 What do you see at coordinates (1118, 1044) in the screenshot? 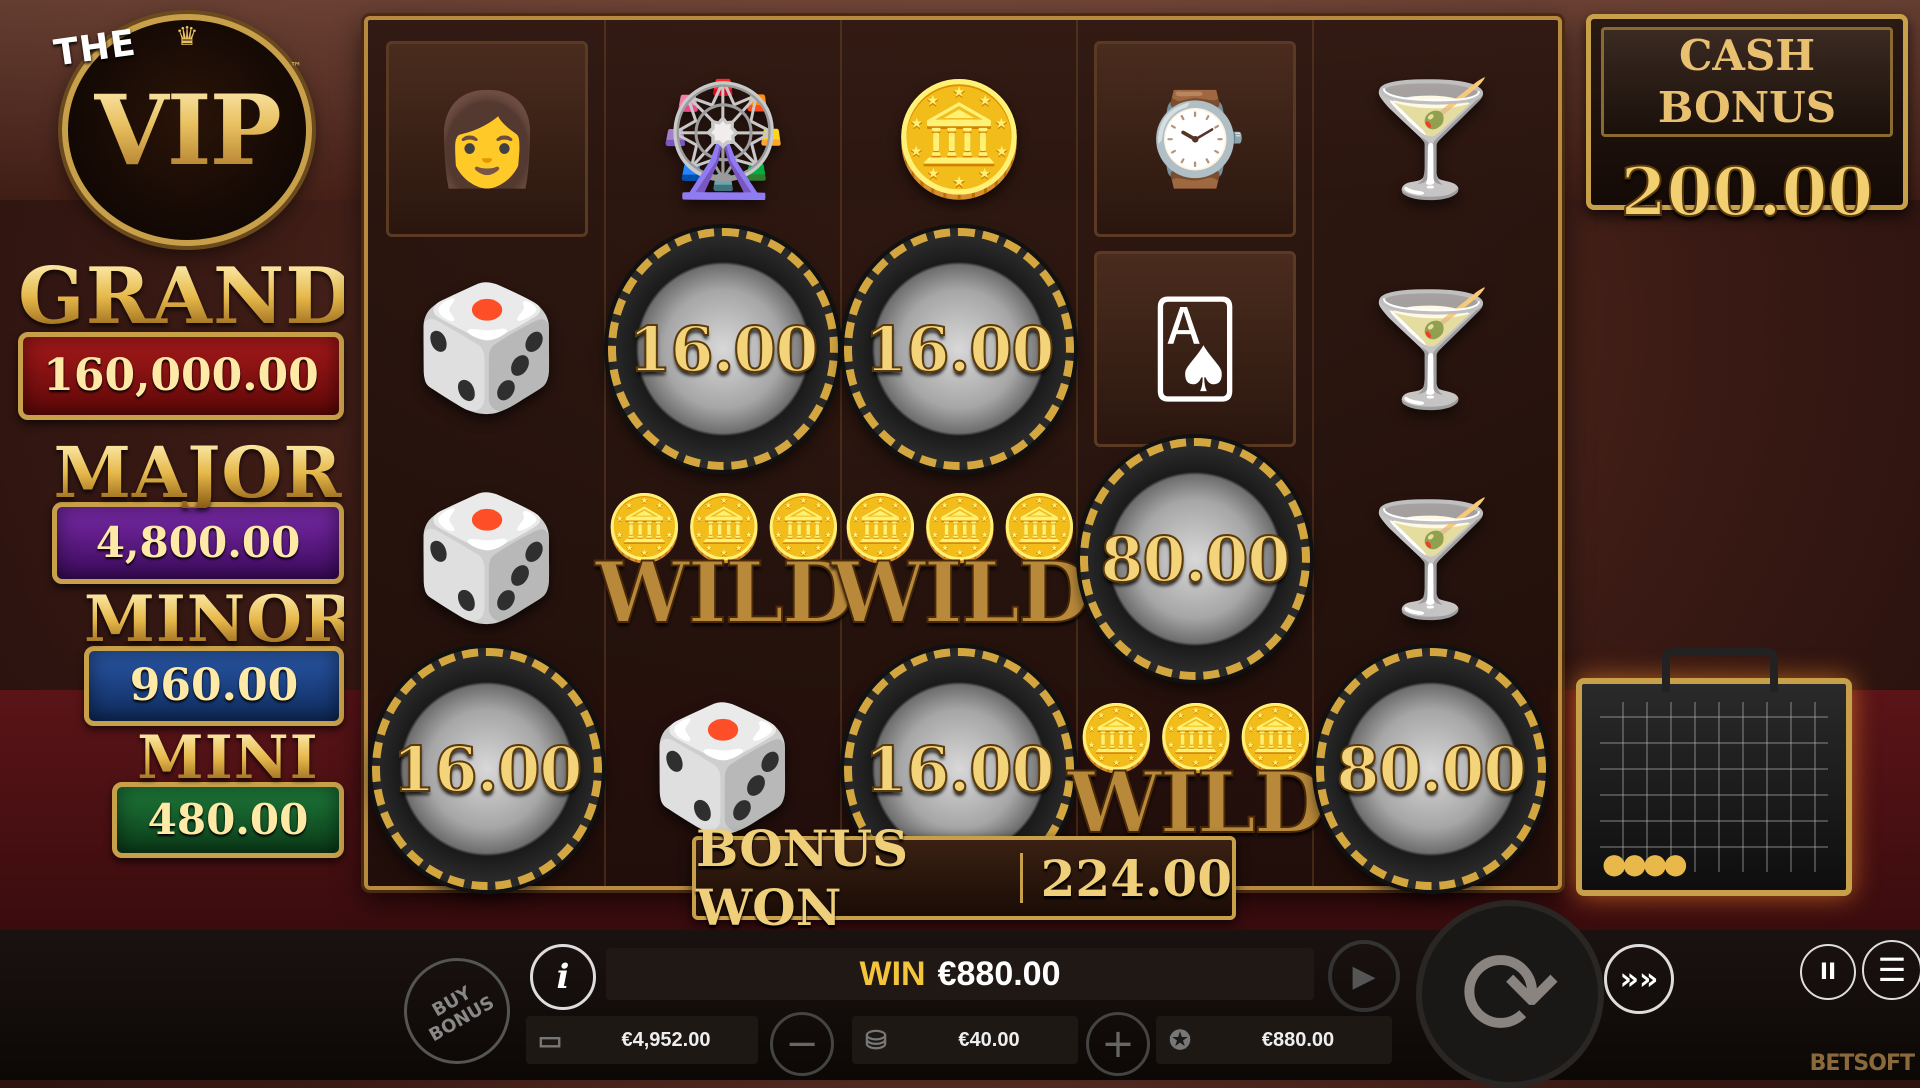
I see `bet-increase-button: +` at bounding box center [1118, 1044].